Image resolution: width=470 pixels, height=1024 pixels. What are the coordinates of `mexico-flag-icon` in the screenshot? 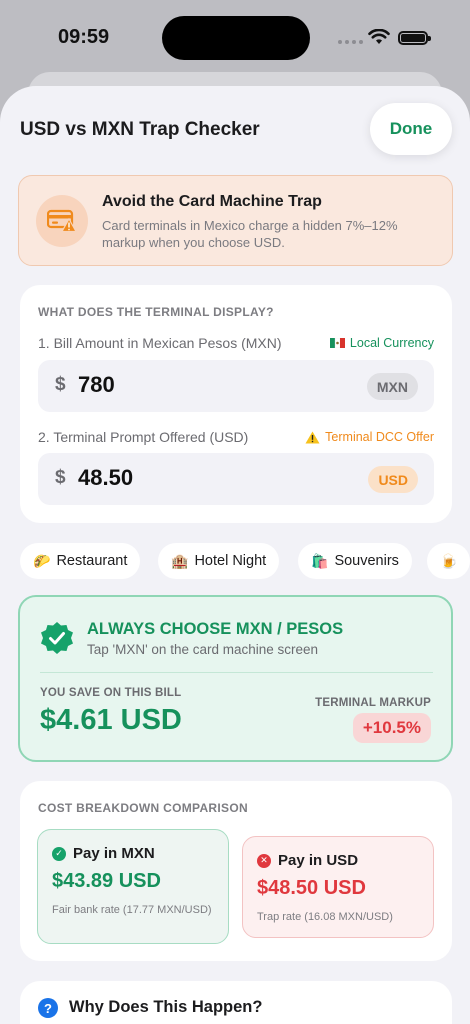 It's located at (337, 343).